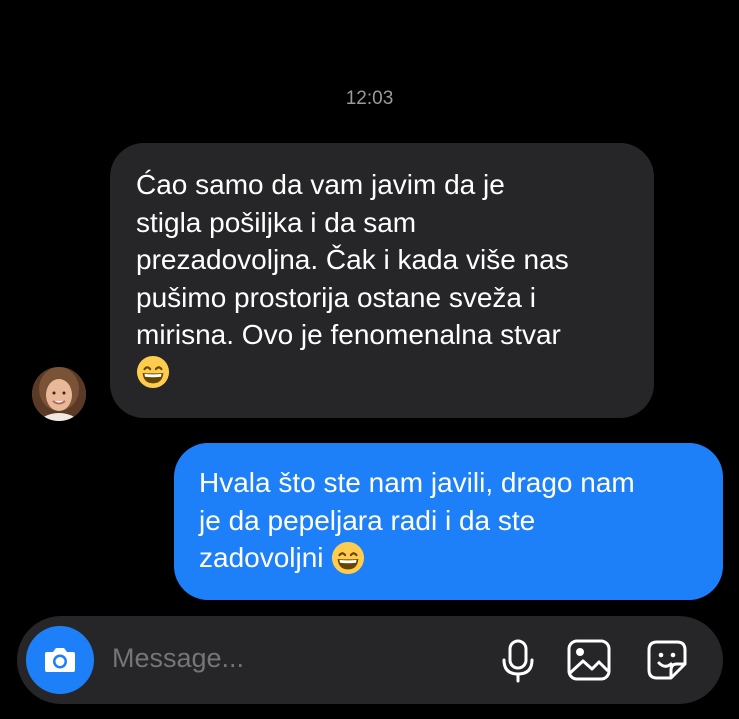 The height and width of the screenshot is (719, 739). What do you see at coordinates (261, 557) in the screenshot?
I see `message-line: zadovoljni` at bounding box center [261, 557].